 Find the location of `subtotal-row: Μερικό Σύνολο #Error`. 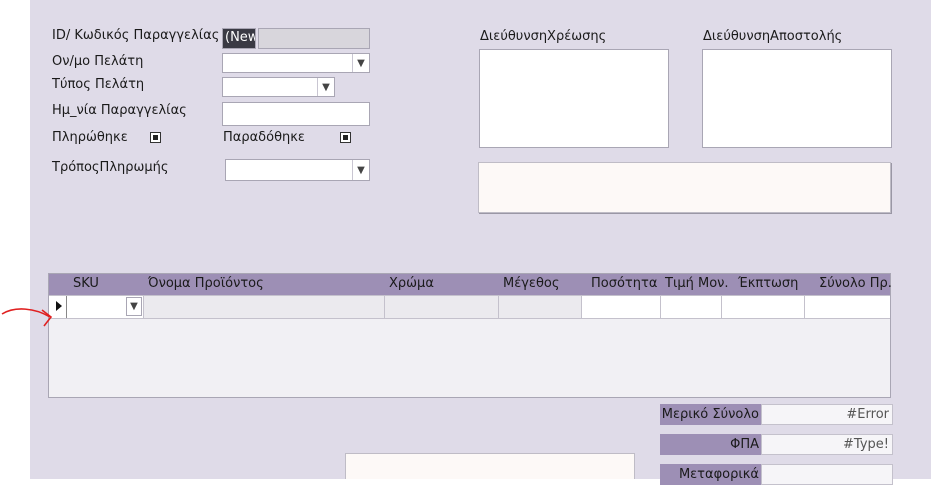

subtotal-row: Μερικό Σύνολο #Error is located at coordinates (776, 414).